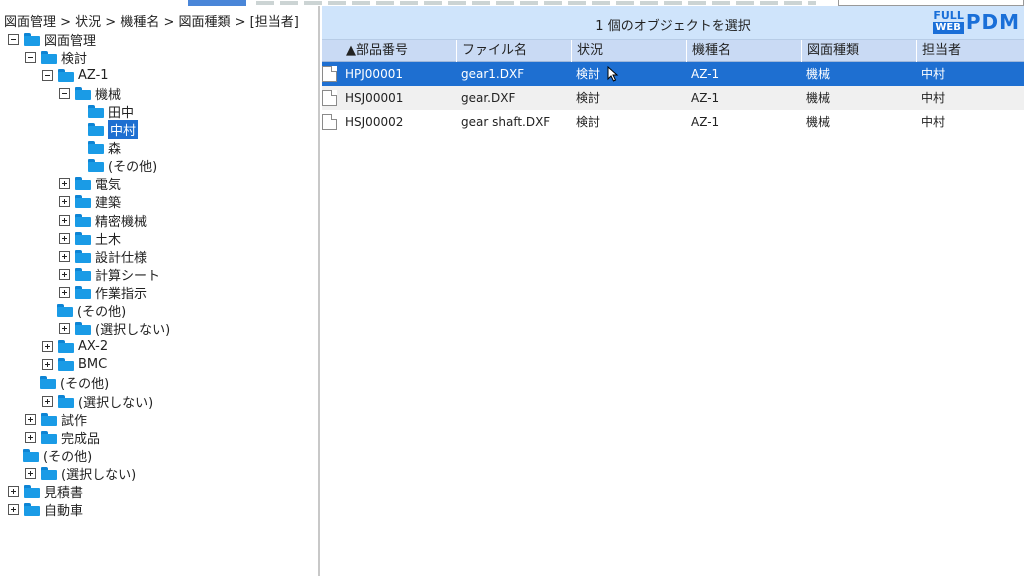  Describe the element at coordinates (70, 41) in the screenshot. I see `tree-node-label: 図面管理` at that location.